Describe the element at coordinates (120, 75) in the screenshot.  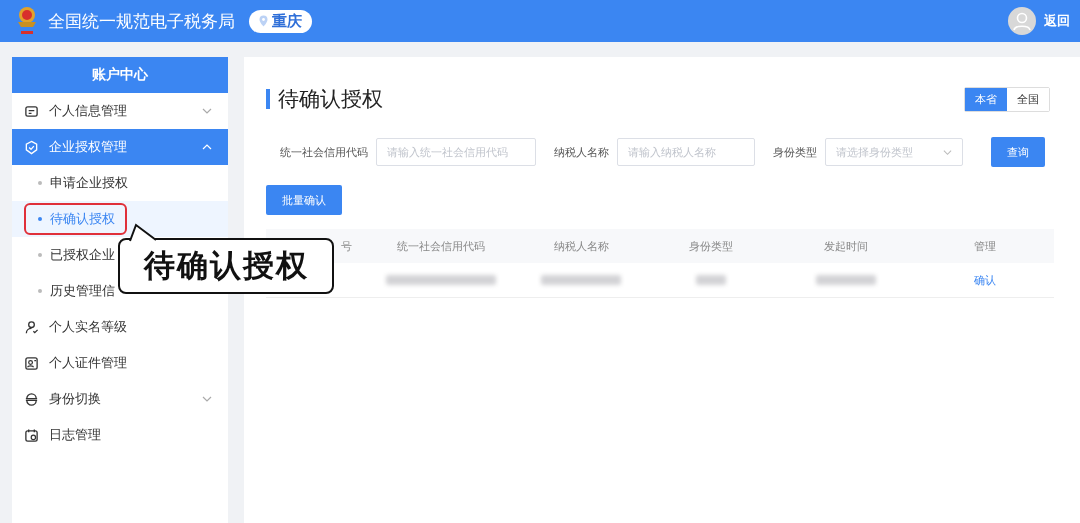
I see `sidebar-title: 账户中心` at that location.